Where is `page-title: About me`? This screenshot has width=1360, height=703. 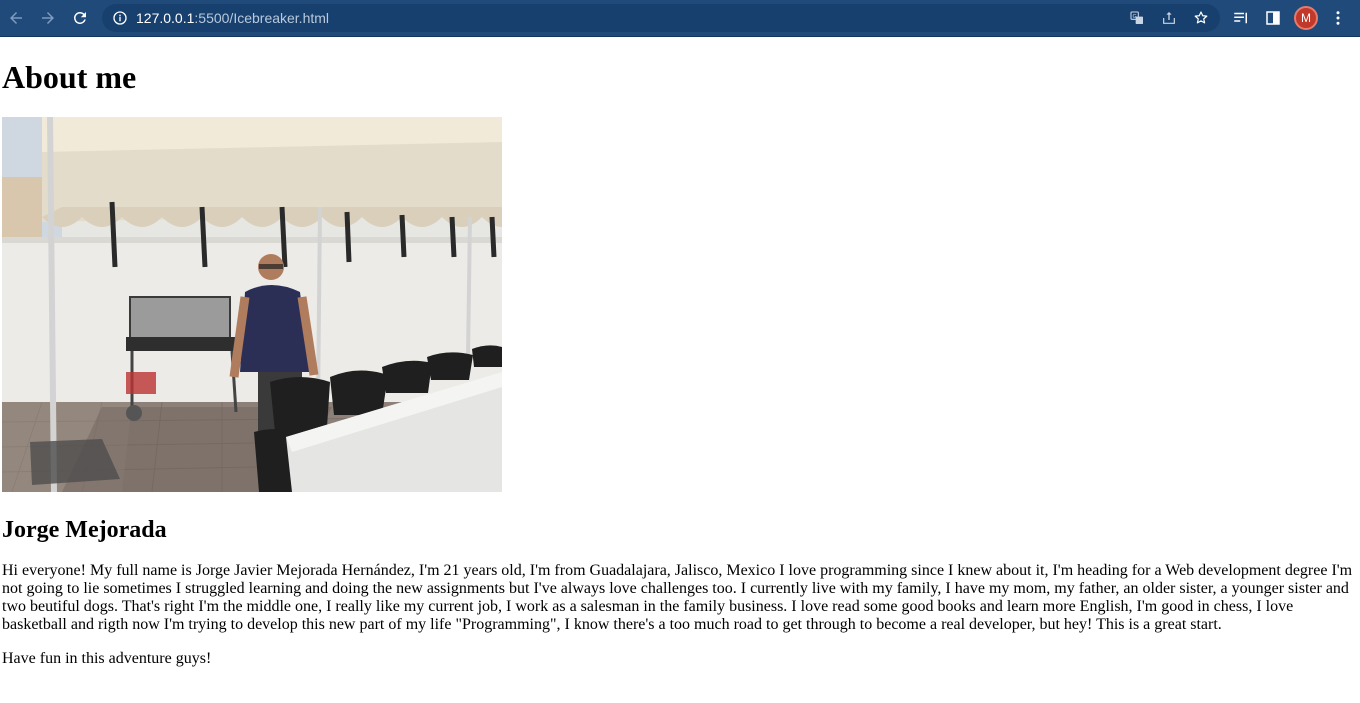
page-title: About me is located at coordinates (69, 77).